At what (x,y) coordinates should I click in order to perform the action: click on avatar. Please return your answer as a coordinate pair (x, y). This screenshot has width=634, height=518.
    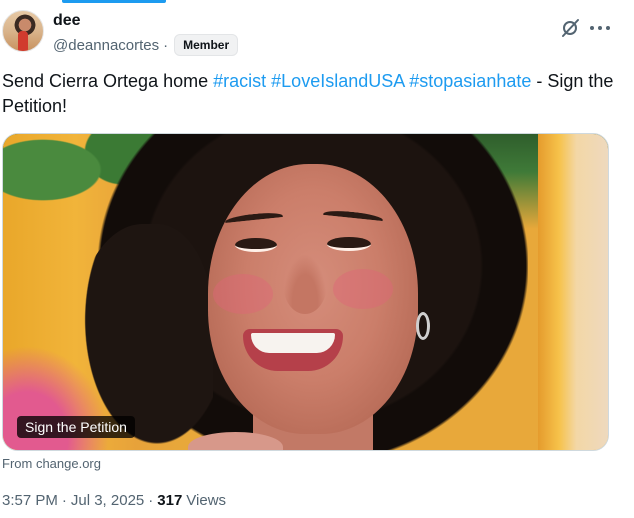
    Looking at the image, I should click on (23, 31).